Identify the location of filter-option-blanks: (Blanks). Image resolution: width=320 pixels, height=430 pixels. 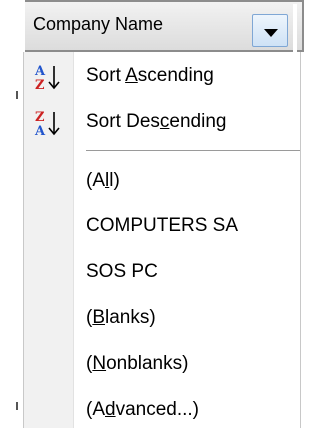
(162, 318).